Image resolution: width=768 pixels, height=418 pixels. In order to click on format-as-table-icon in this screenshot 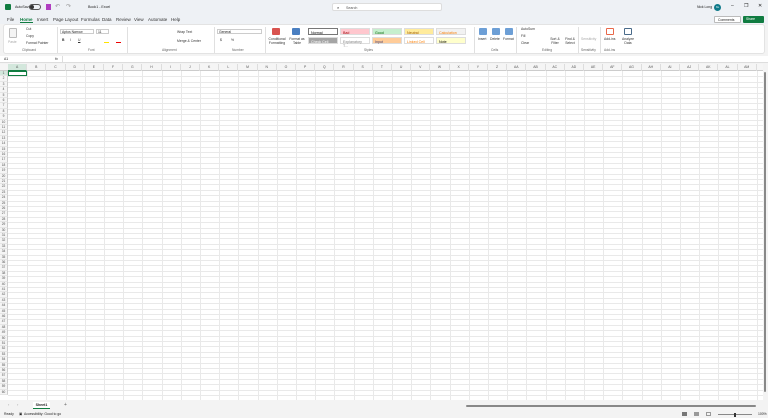, I will do `click(296, 31)`.